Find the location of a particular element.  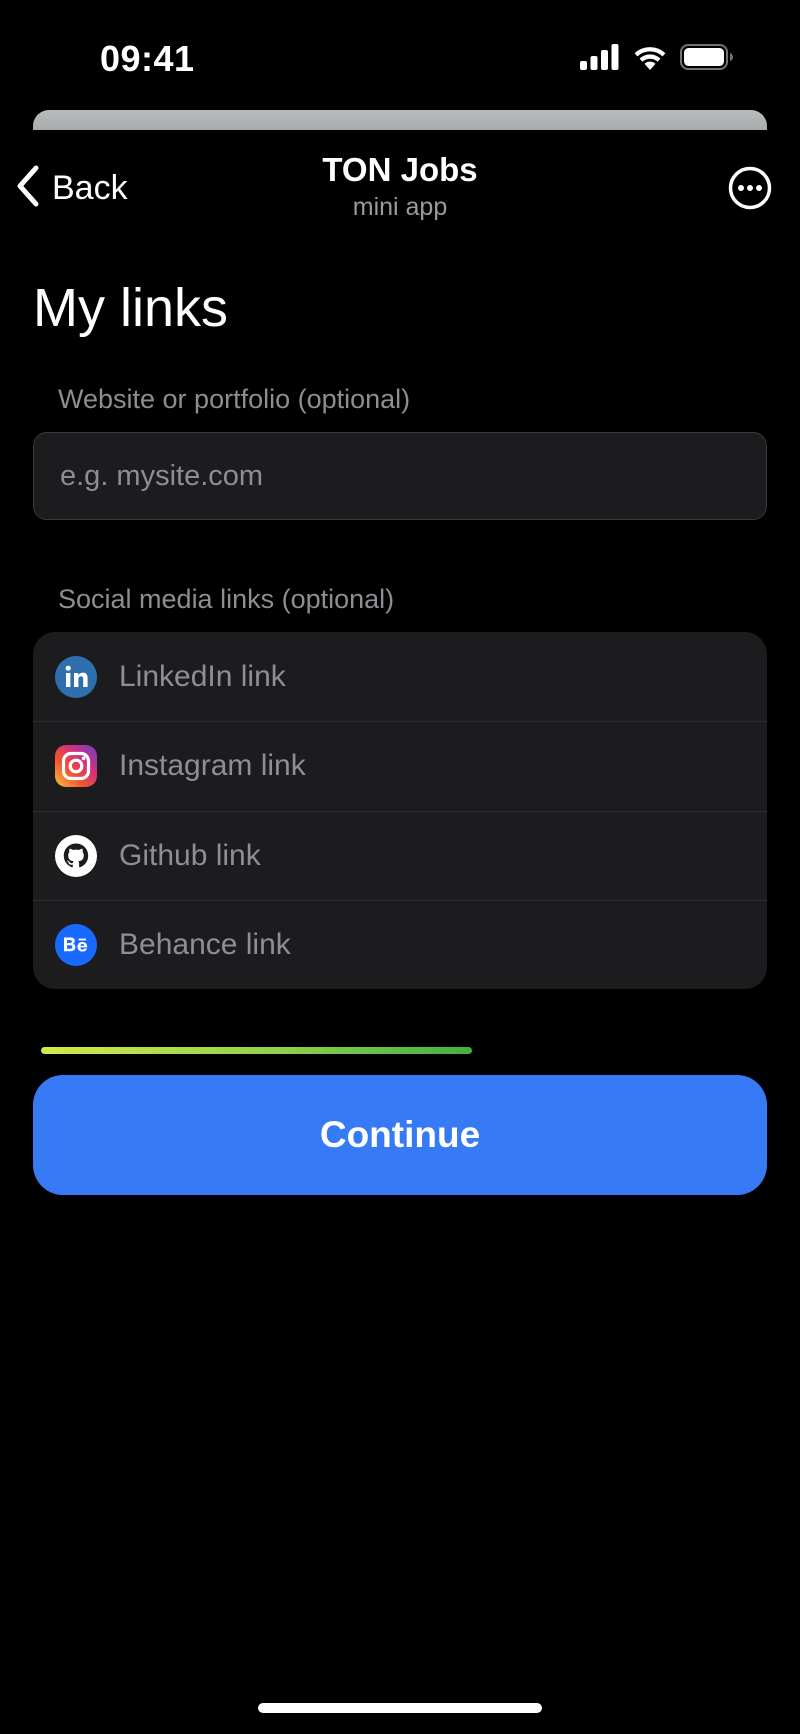

linkedin-row is located at coordinates (400, 676).